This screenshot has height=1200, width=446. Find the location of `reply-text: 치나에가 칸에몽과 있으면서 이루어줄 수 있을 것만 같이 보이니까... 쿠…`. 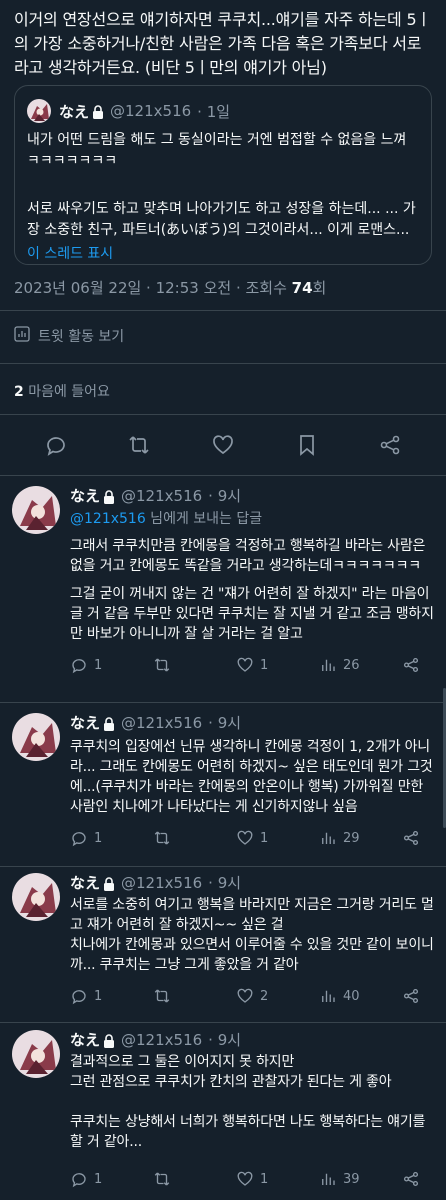

reply-text: 치나에가 칸에몽과 있으면서 이루어줄 수 있을 것만 같이 보이니까... 쿠… is located at coordinates (252, 955).